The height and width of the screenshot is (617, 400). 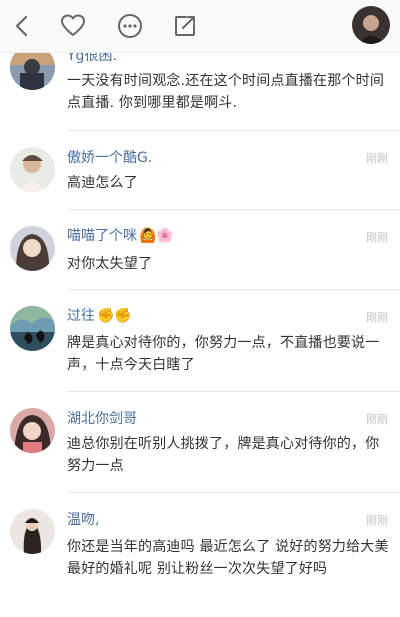 I want to click on back-arrow-icon, so click(x=22, y=26).